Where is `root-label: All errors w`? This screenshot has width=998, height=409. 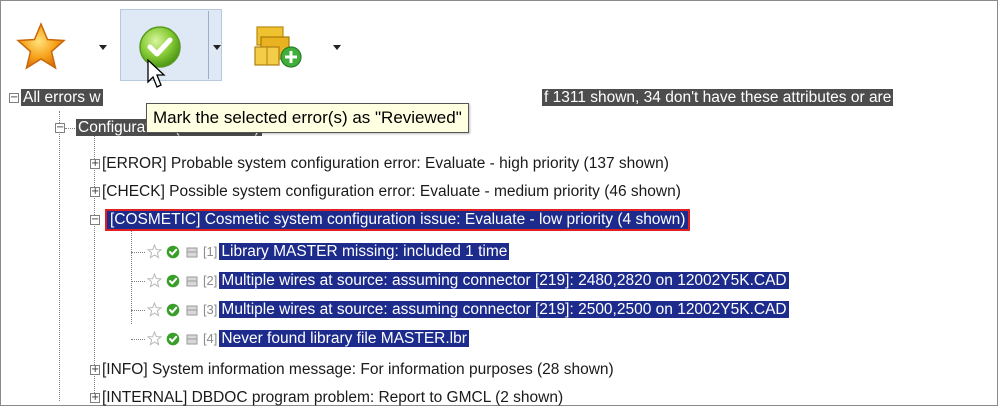
root-label: All errors w is located at coordinates (62, 97).